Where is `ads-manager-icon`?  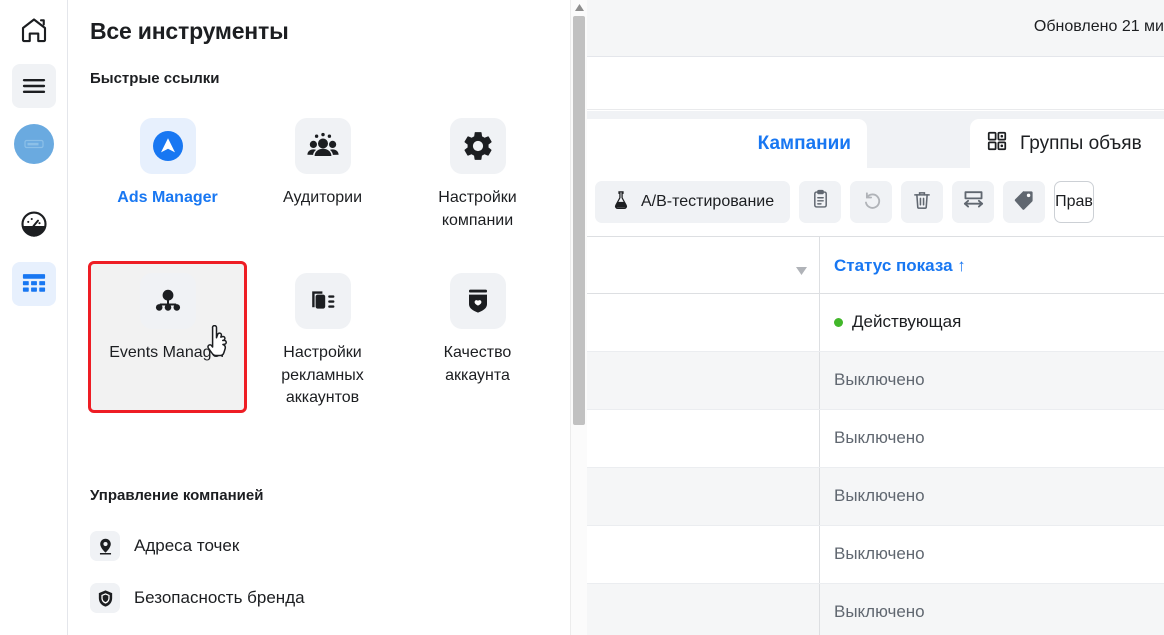 ads-manager-icon is located at coordinates (167, 146).